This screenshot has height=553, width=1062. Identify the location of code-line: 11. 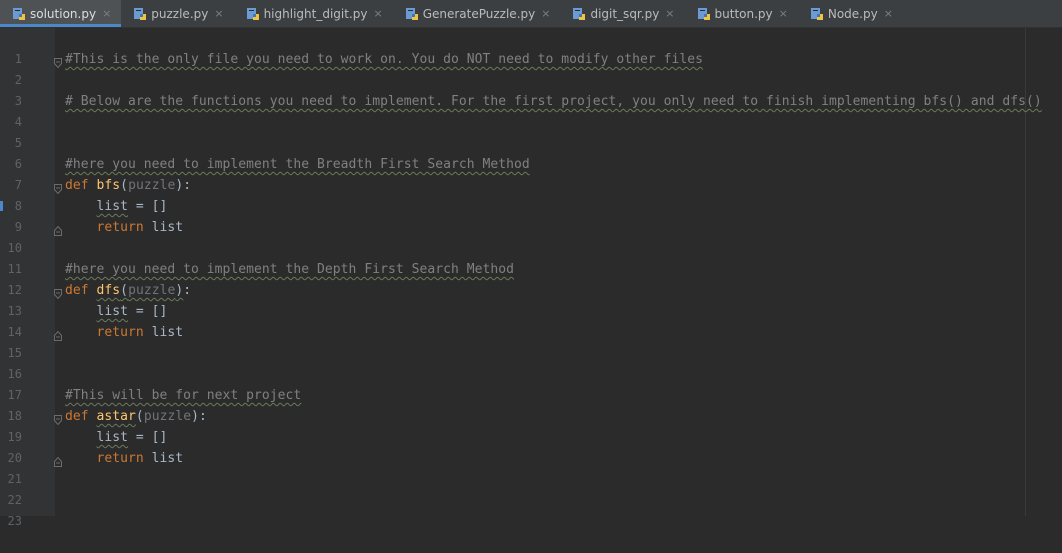
(531, 257).